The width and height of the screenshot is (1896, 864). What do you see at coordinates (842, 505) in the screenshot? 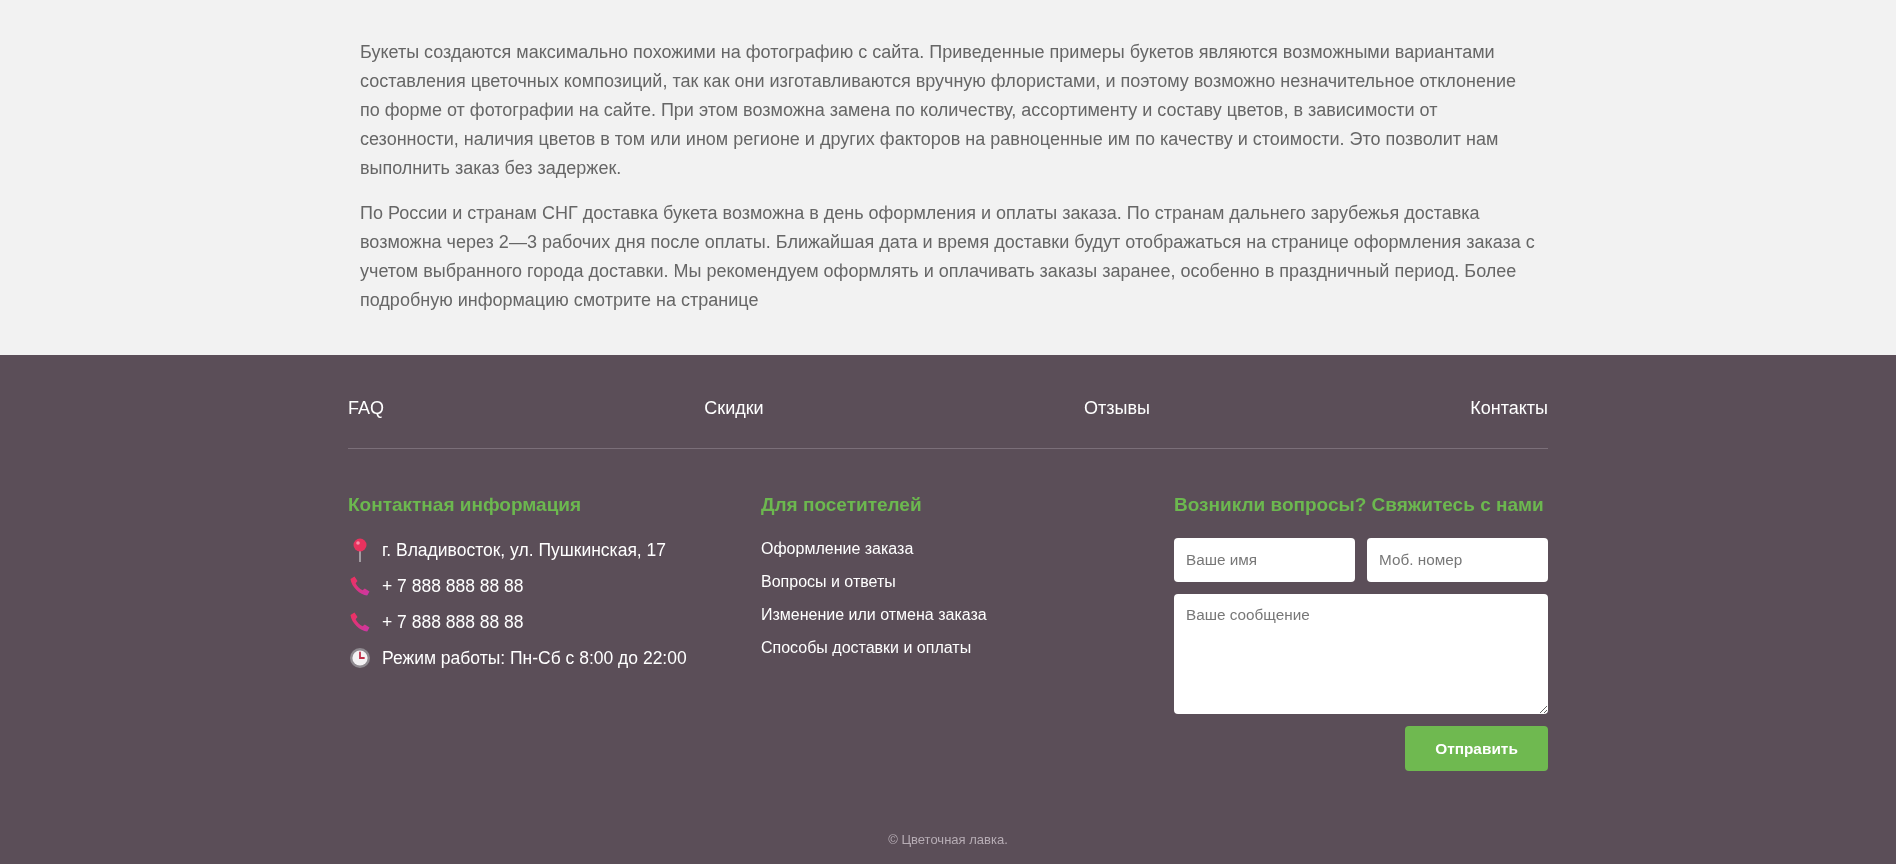
I see `section-heading: Для посетителей` at bounding box center [842, 505].